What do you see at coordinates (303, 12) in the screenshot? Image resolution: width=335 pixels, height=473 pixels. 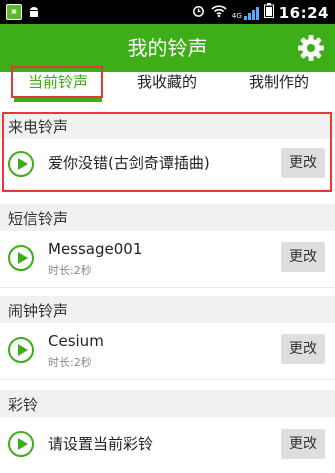 I see `clock-time: 16:24` at bounding box center [303, 12].